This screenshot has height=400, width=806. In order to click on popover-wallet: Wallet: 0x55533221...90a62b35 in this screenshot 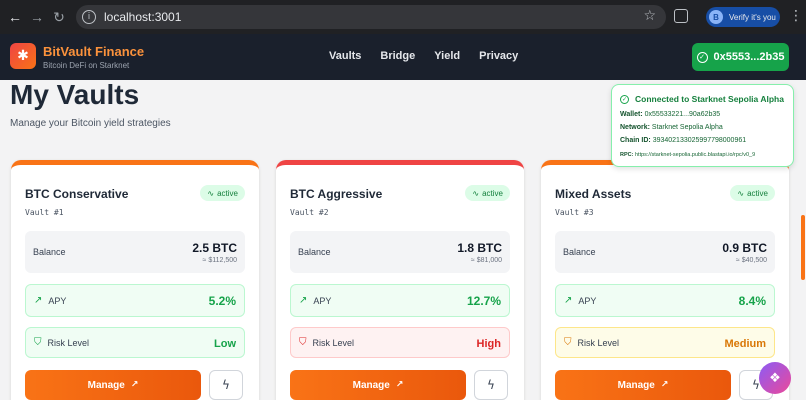, I will do `click(670, 114)`.